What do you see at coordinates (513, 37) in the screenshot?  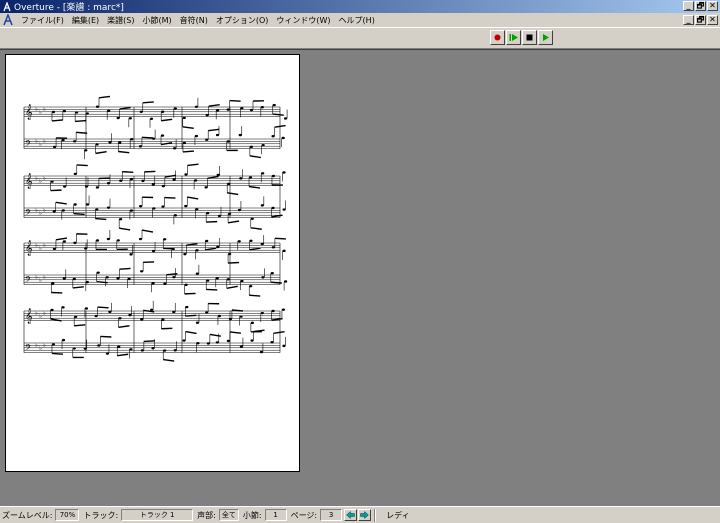 I see `play-from-start-button` at bounding box center [513, 37].